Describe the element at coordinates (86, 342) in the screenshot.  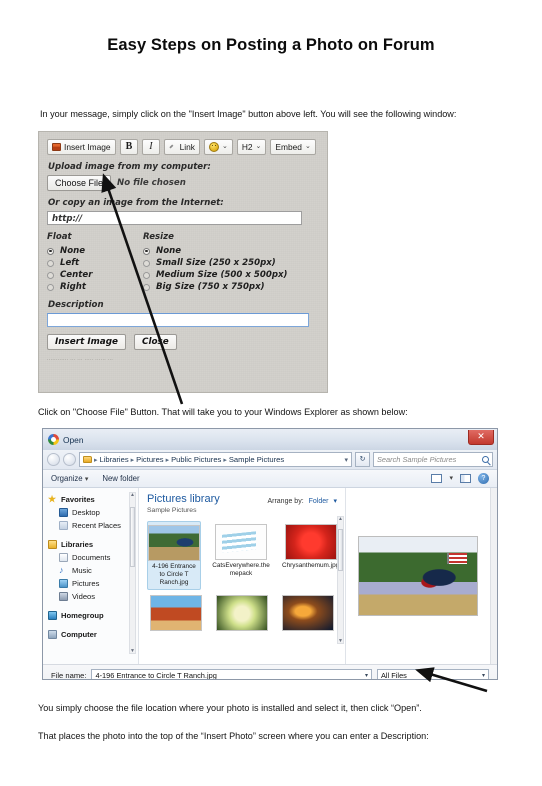
I see `insert-image-submit-button: Insert Image` at that location.